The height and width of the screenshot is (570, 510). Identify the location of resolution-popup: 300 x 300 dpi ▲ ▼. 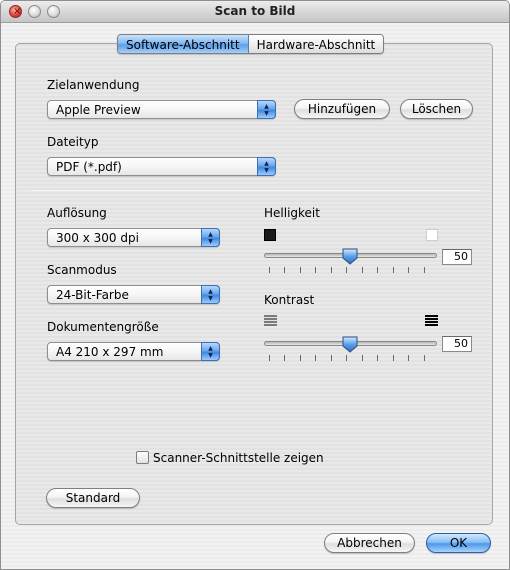
(133, 237).